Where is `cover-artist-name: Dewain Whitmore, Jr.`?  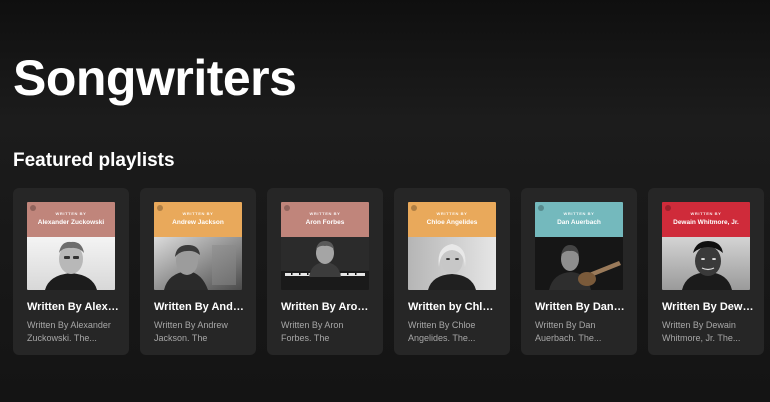 cover-artist-name: Dewain Whitmore, Jr. is located at coordinates (706, 222).